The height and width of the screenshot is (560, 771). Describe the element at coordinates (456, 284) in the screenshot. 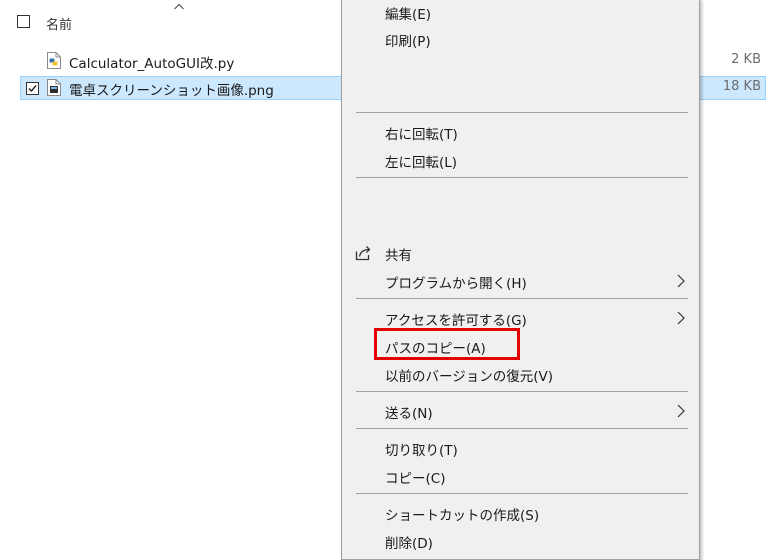

I see `menu-item-label: プログラムから開く(H)` at that location.